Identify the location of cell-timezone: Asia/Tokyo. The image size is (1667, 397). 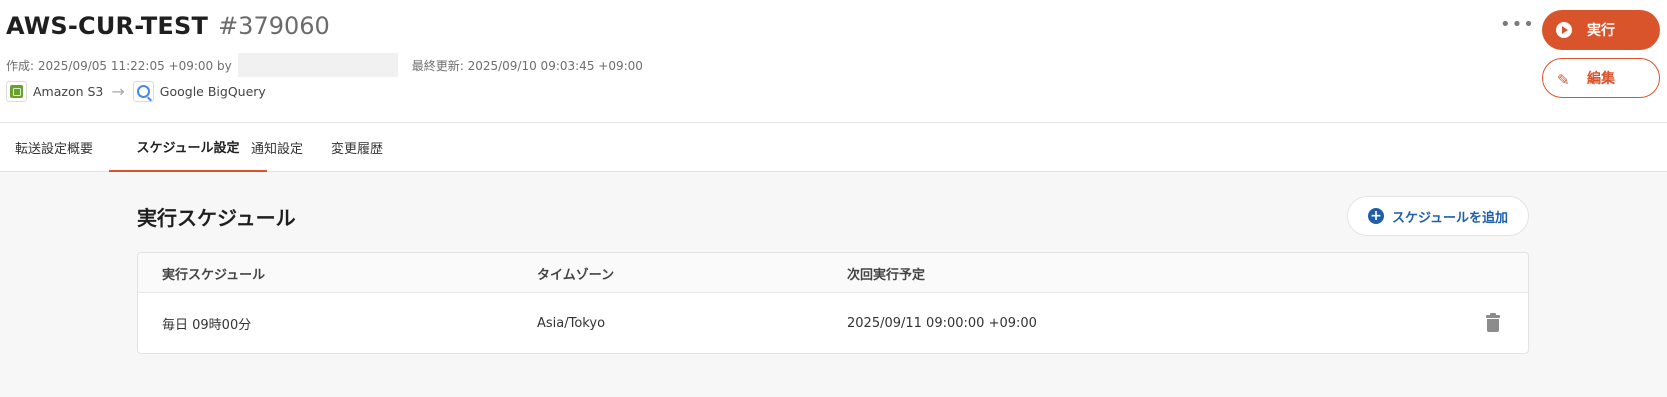
(571, 323).